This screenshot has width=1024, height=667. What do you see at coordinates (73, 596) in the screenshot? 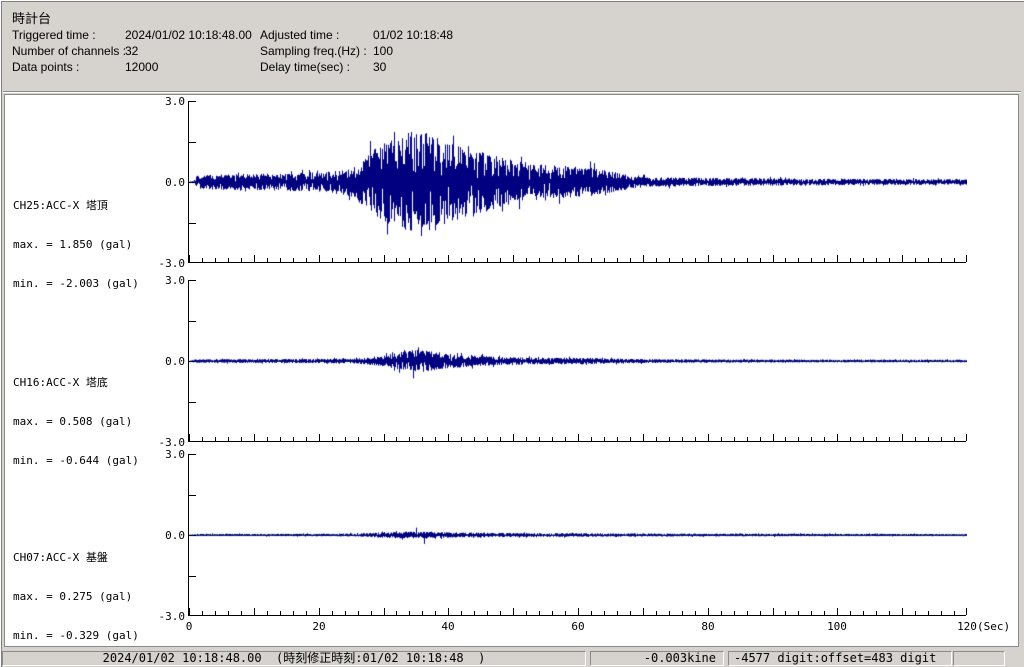
I see `channel-max-value: max. = 0.275 (gal)` at bounding box center [73, 596].